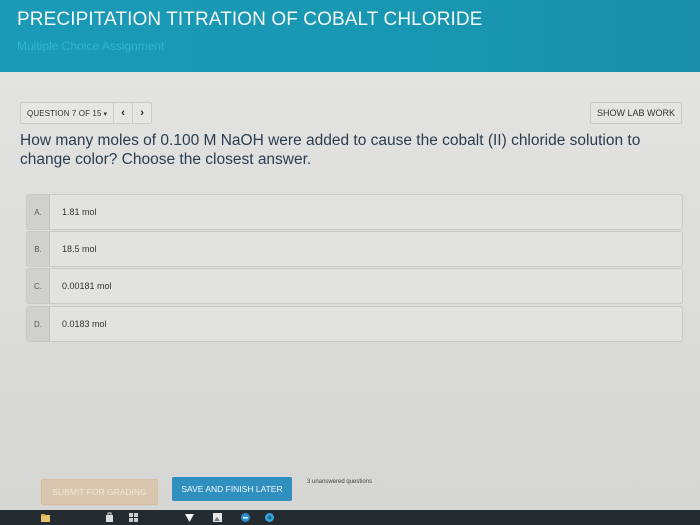 Image resolution: width=700 pixels, height=525 pixels. What do you see at coordinates (269, 517) in the screenshot?
I see `chrome-icon` at bounding box center [269, 517].